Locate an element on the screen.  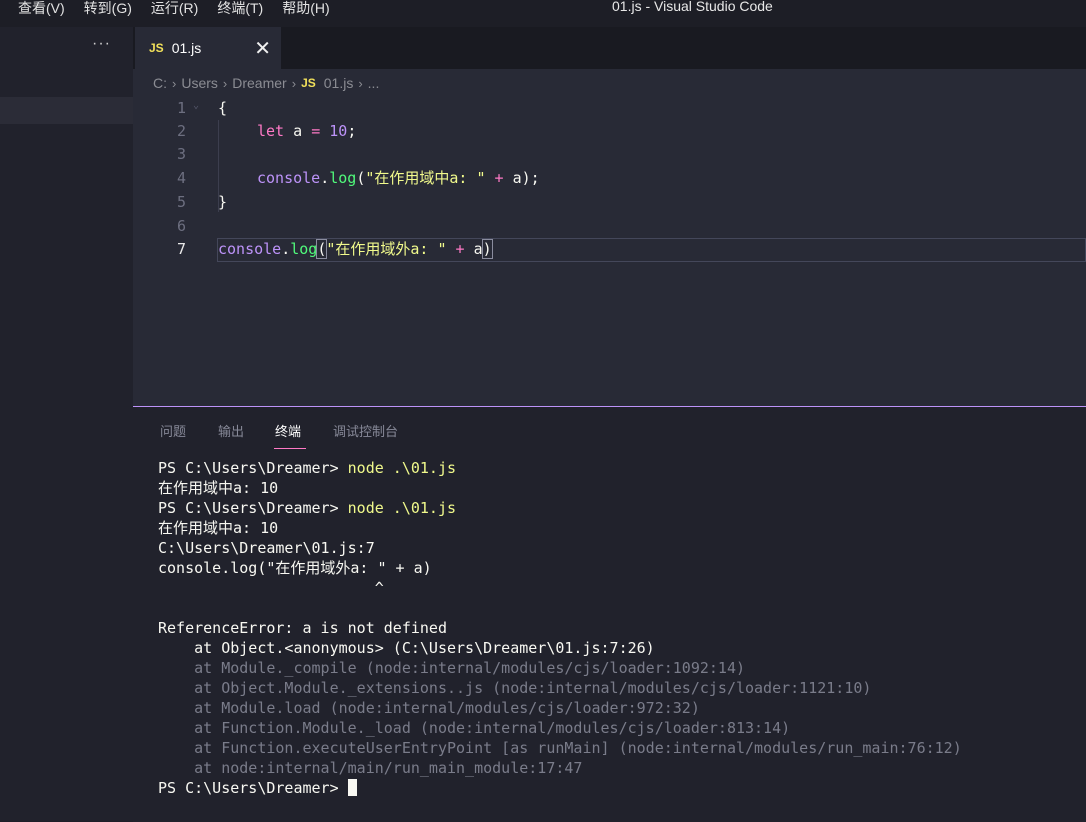
breadcrumb-file: 01.js is located at coordinates (339, 83).